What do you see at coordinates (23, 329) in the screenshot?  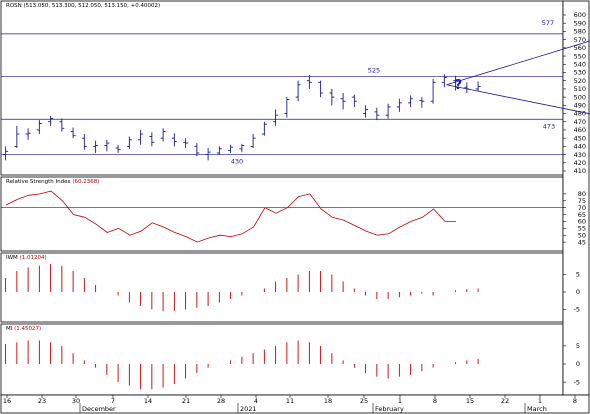 I see `mi-title: MI (1.45027)` at bounding box center [23, 329].